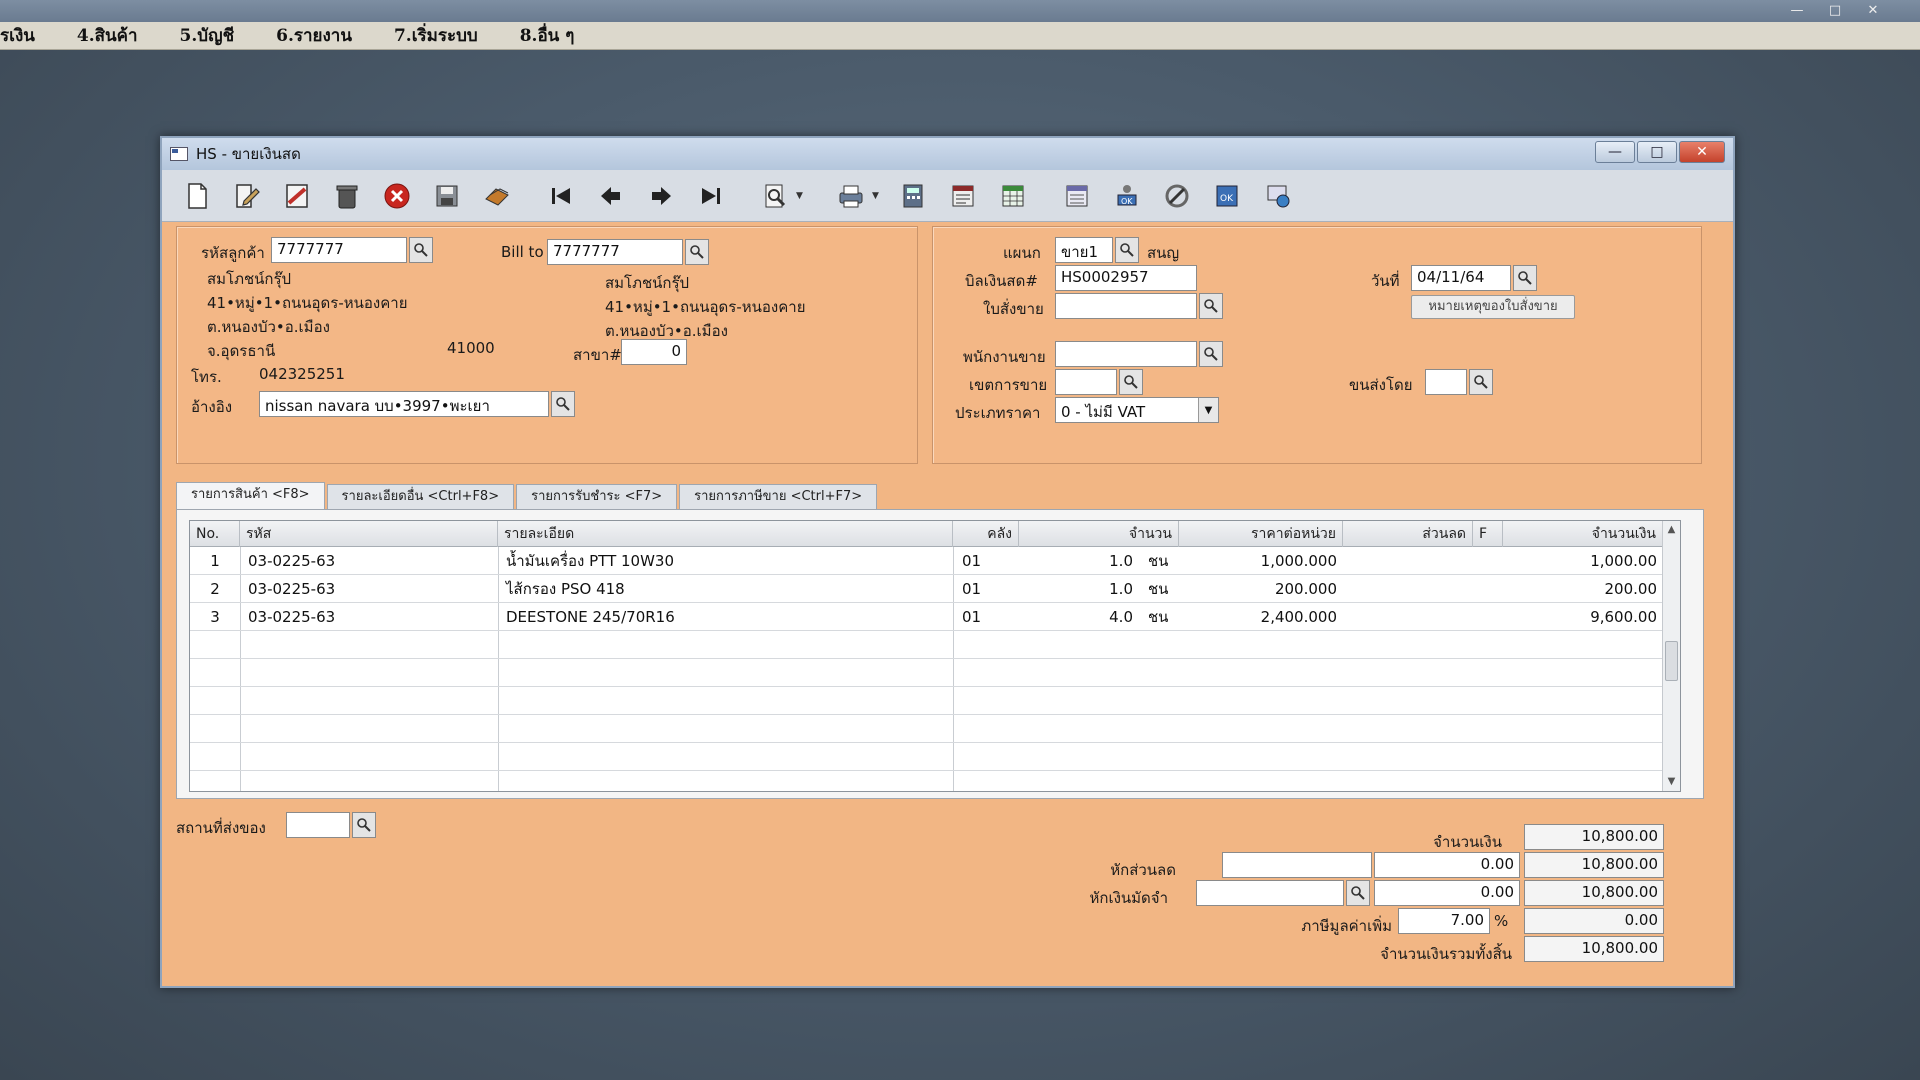 The width and height of the screenshot is (1920, 1080). I want to click on void-document-icon, so click(297, 196).